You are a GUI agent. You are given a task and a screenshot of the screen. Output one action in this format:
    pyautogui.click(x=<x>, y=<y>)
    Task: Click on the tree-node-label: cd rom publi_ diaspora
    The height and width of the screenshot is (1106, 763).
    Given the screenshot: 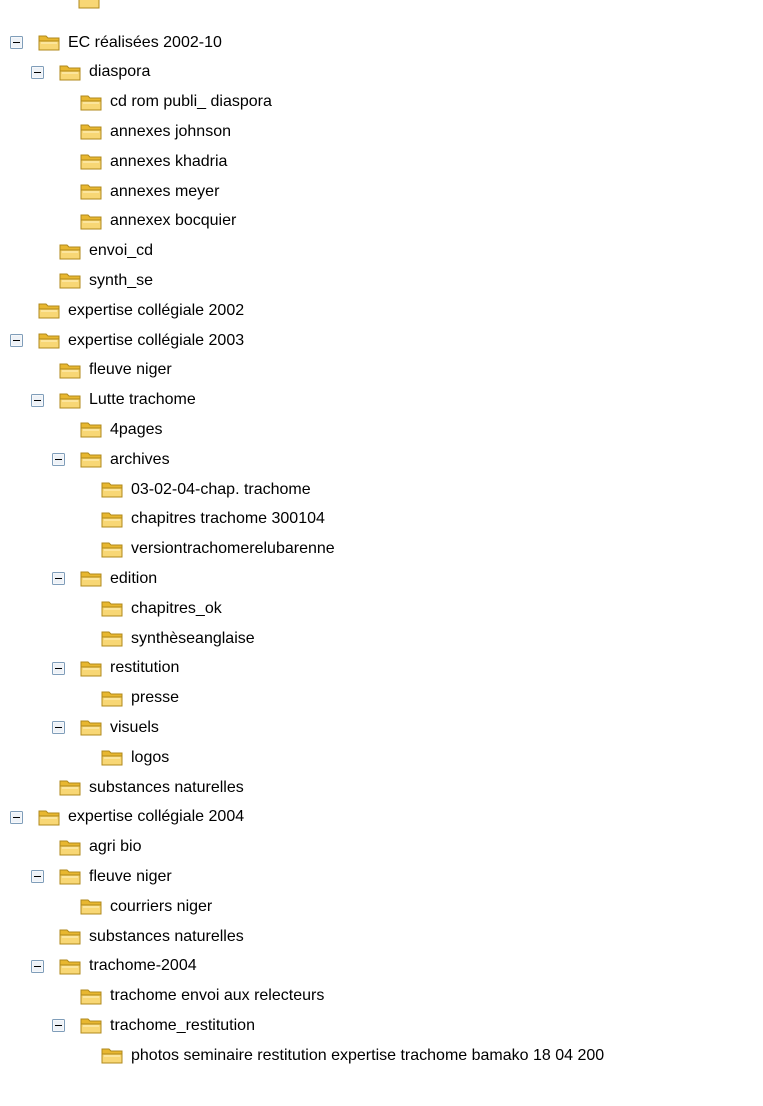 What is the action you would take?
    pyautogui.click(x=191, y=102)
    